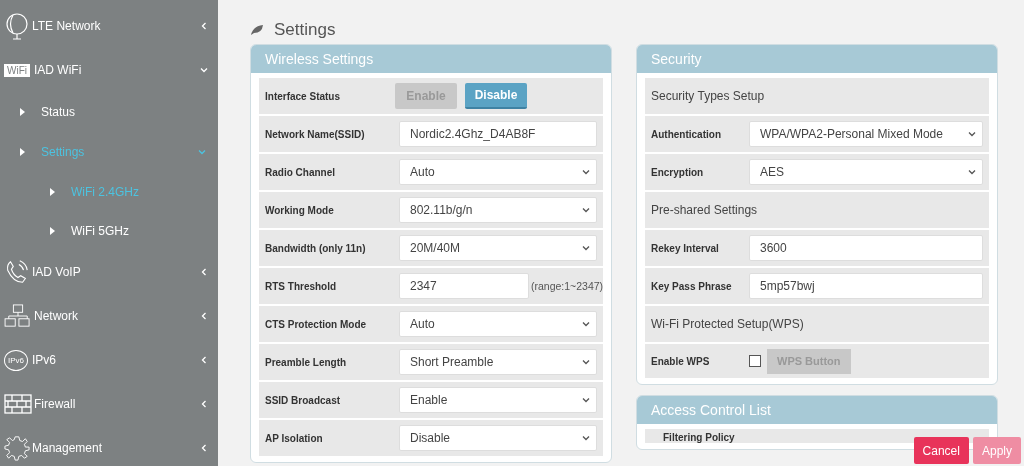  Describe the element at coordinates (316, 324) in the screenshot. I see `field-label: CTS Protection Mode` at that location.